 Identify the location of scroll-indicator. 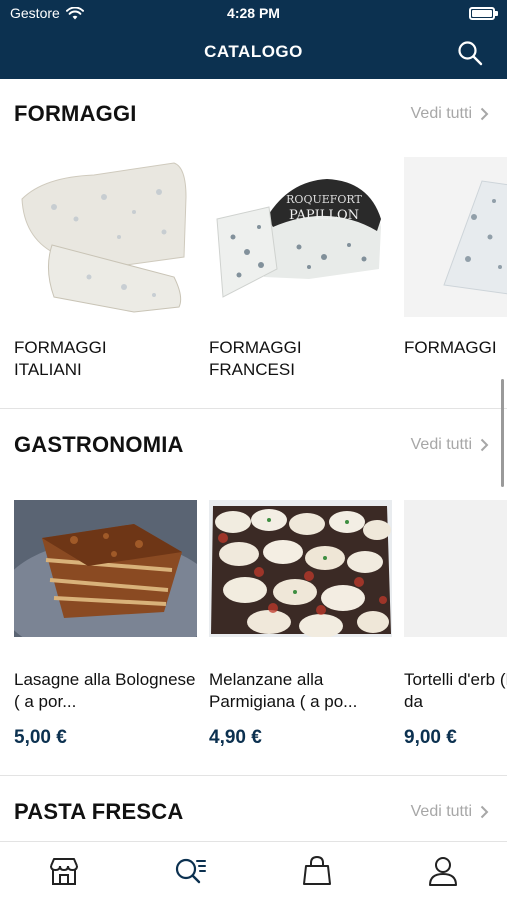
(502, 433).